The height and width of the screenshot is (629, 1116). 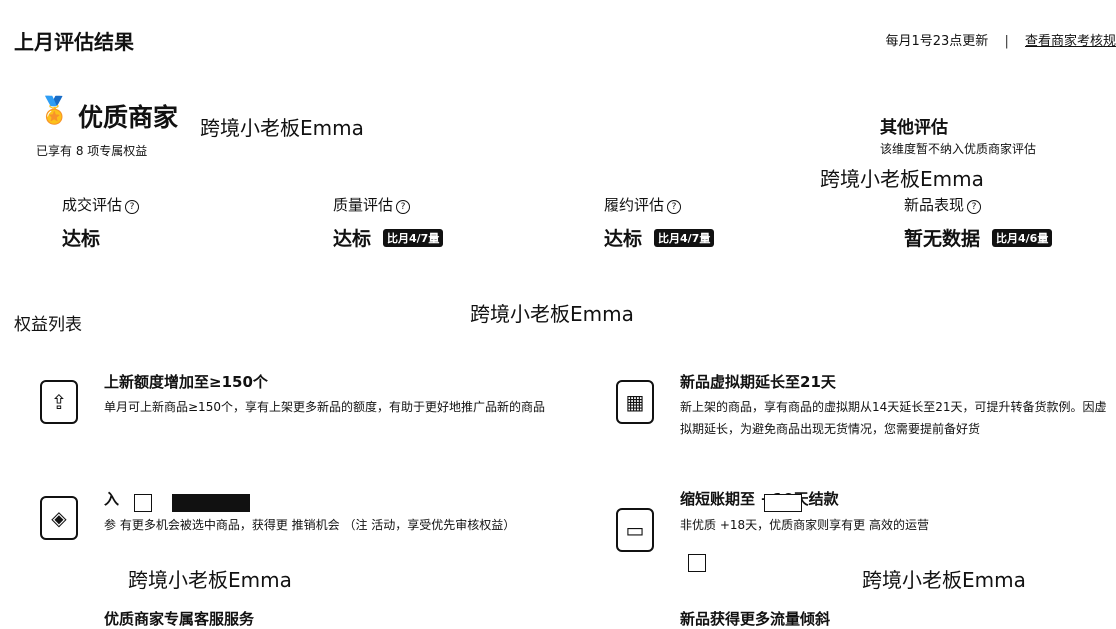 What do you see at coordinates (635, 530) in the screenshot?
I see `wallet-icon: ▭` at bounding box center [635, 530].